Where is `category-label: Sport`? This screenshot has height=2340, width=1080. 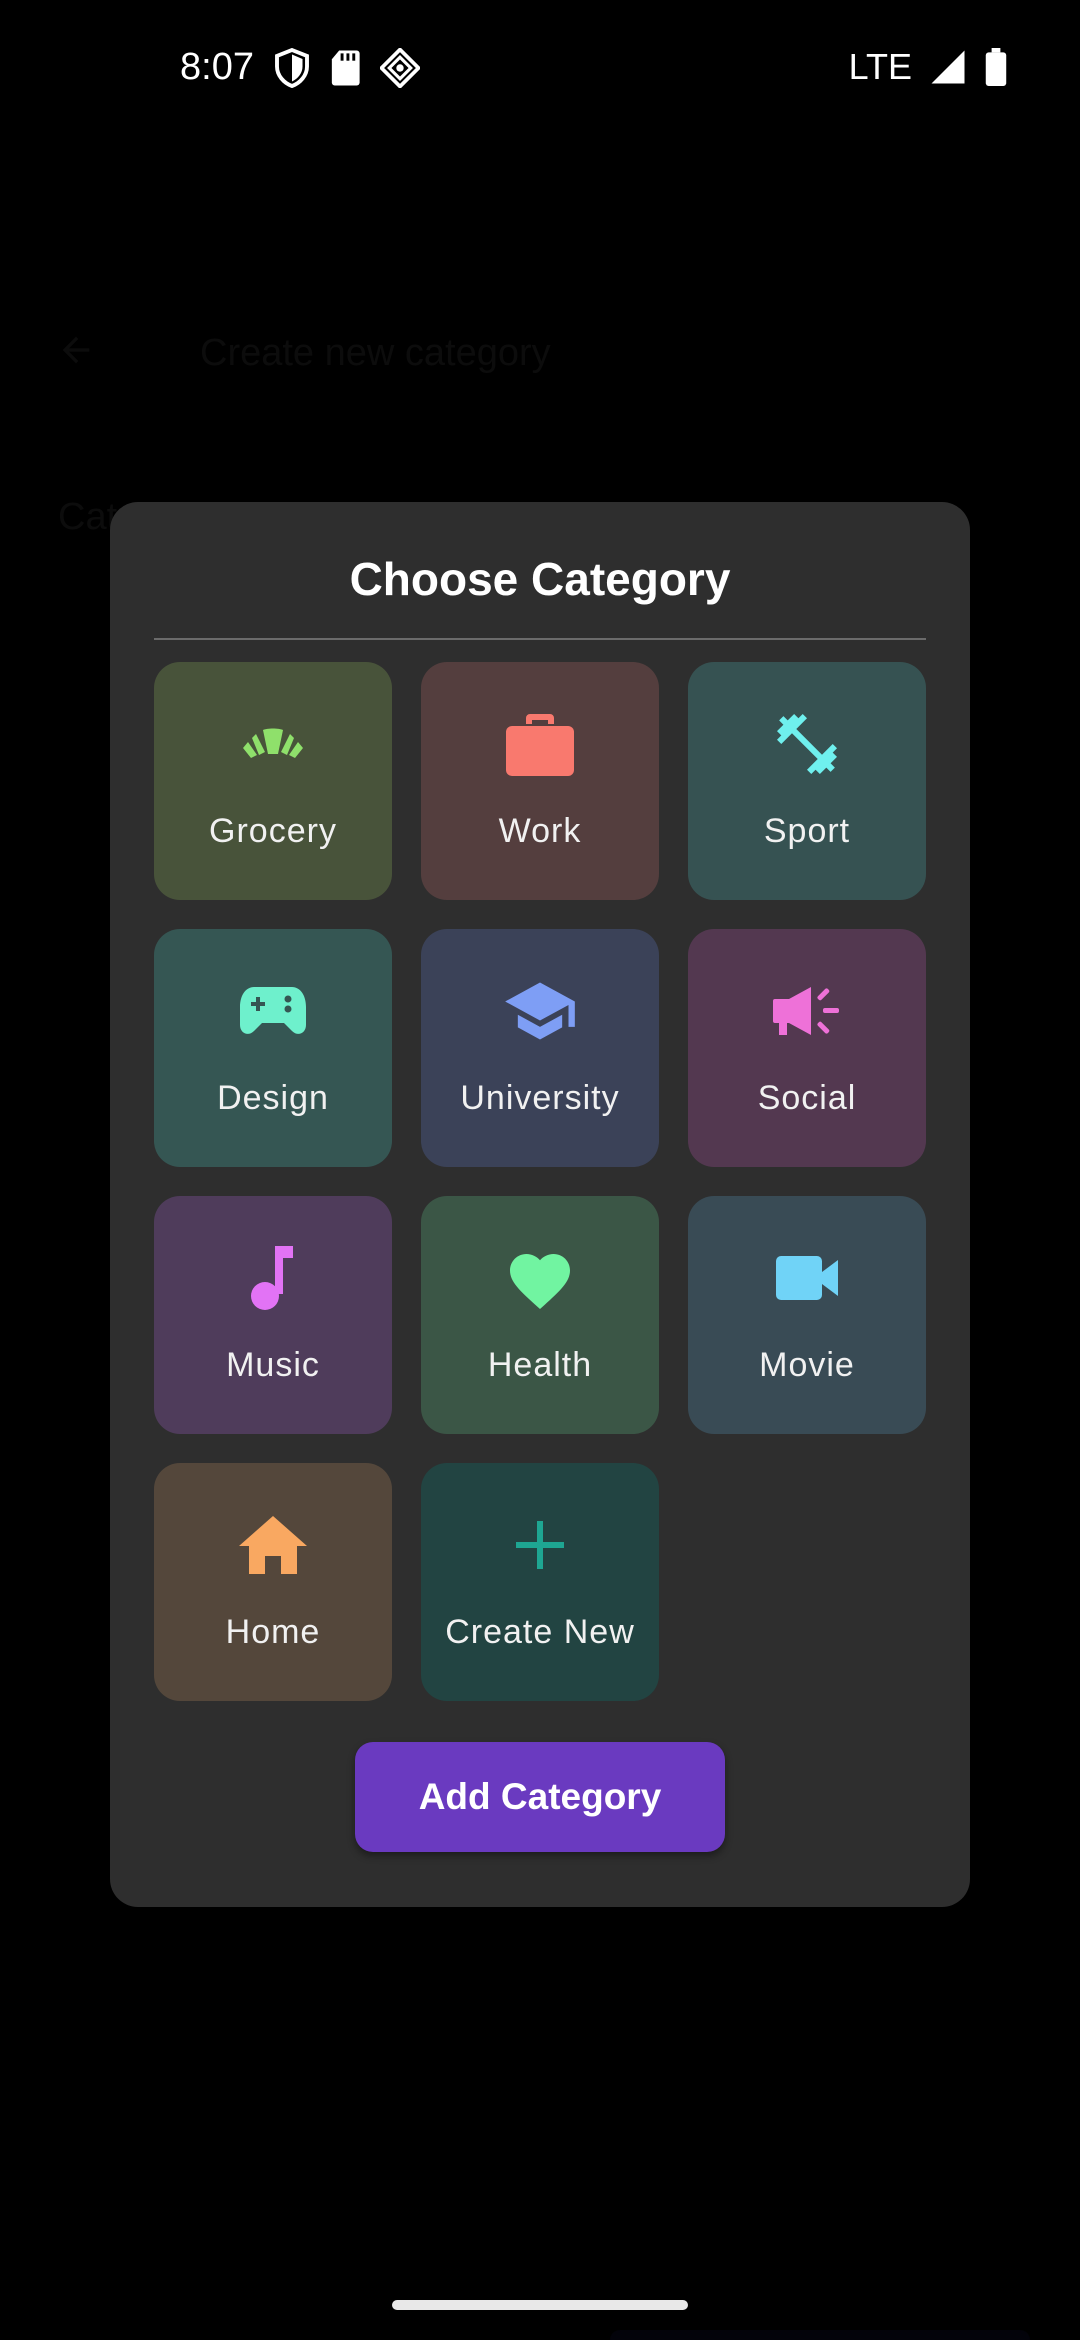 category-label: Sport is located at coordinates (807, 831).